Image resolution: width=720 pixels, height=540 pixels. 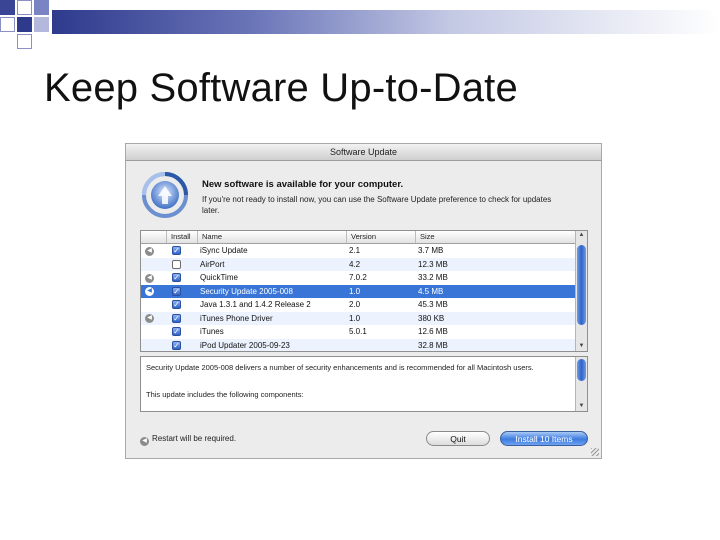 I want to click on update-version: 7.0.2, so click(x=358, y=277).